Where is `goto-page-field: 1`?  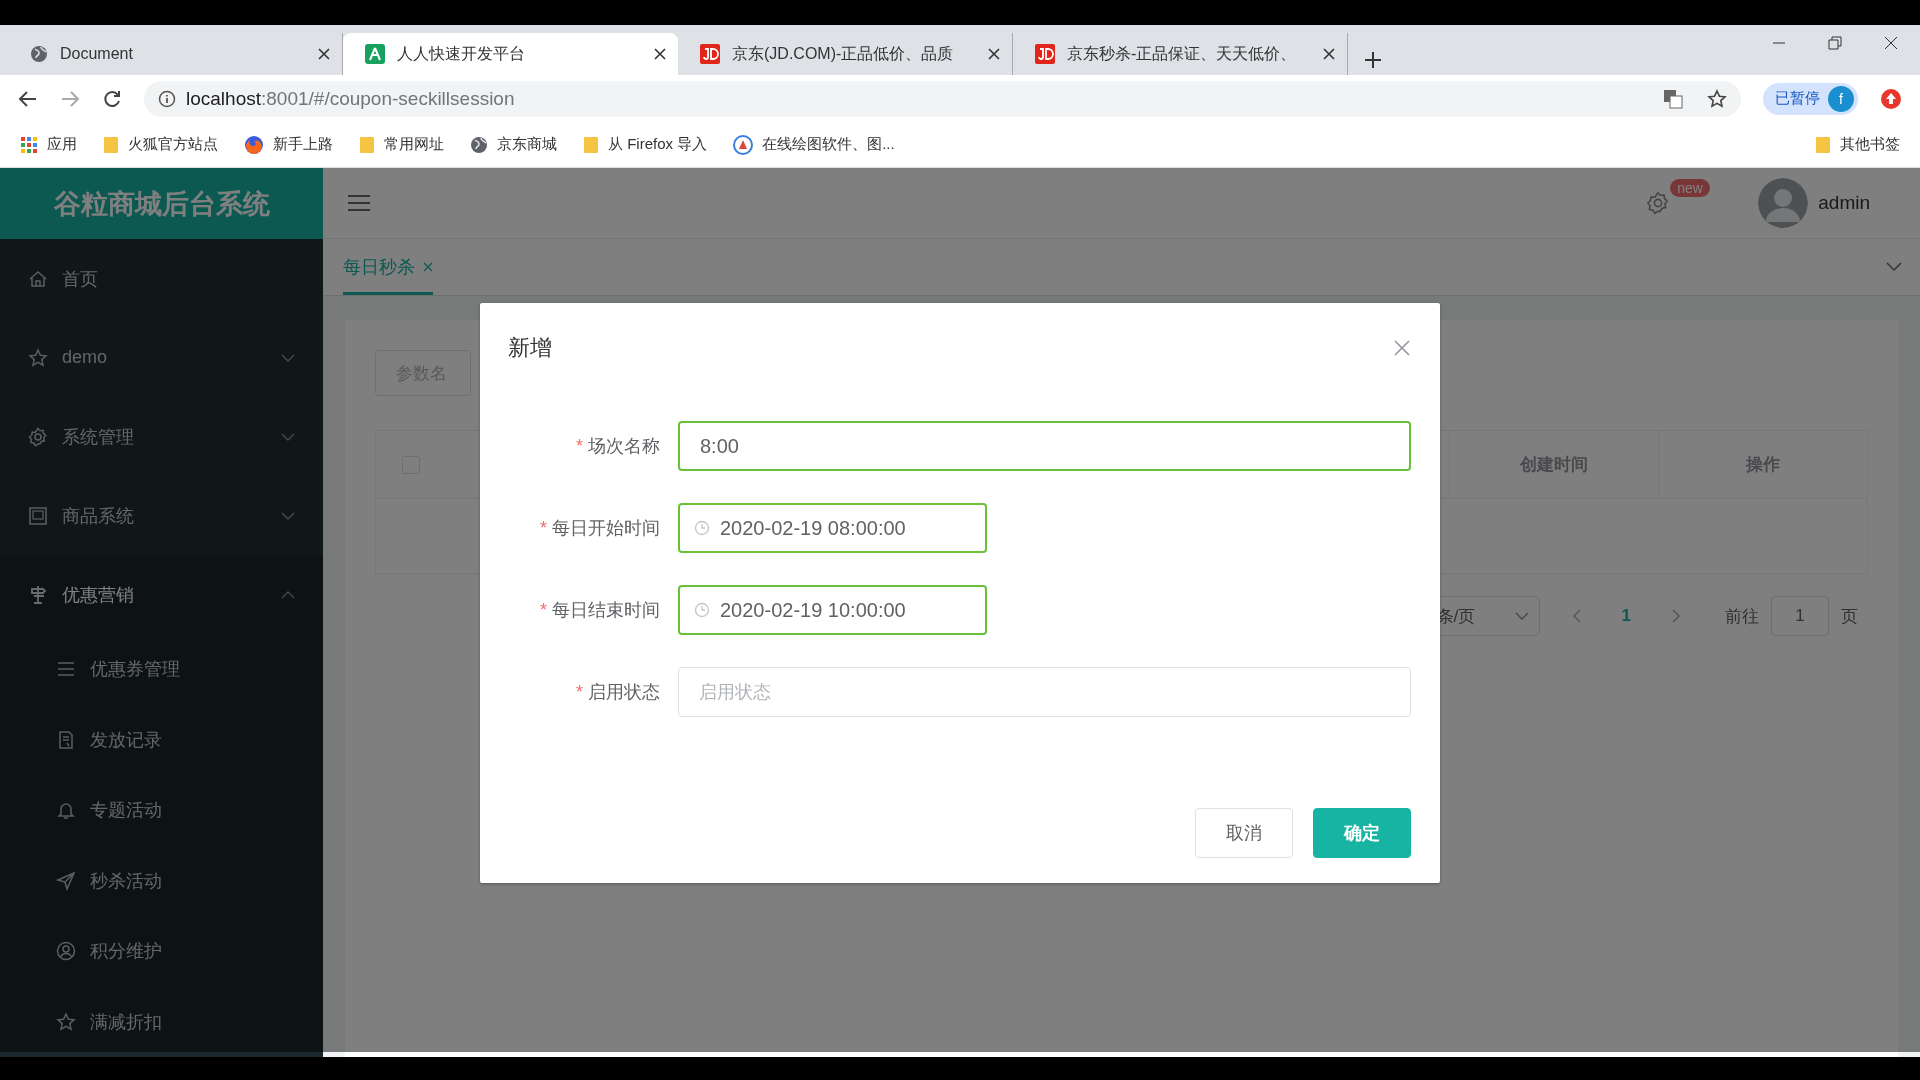
goto-page-field: 1 is located at coordinates (1800, 616).